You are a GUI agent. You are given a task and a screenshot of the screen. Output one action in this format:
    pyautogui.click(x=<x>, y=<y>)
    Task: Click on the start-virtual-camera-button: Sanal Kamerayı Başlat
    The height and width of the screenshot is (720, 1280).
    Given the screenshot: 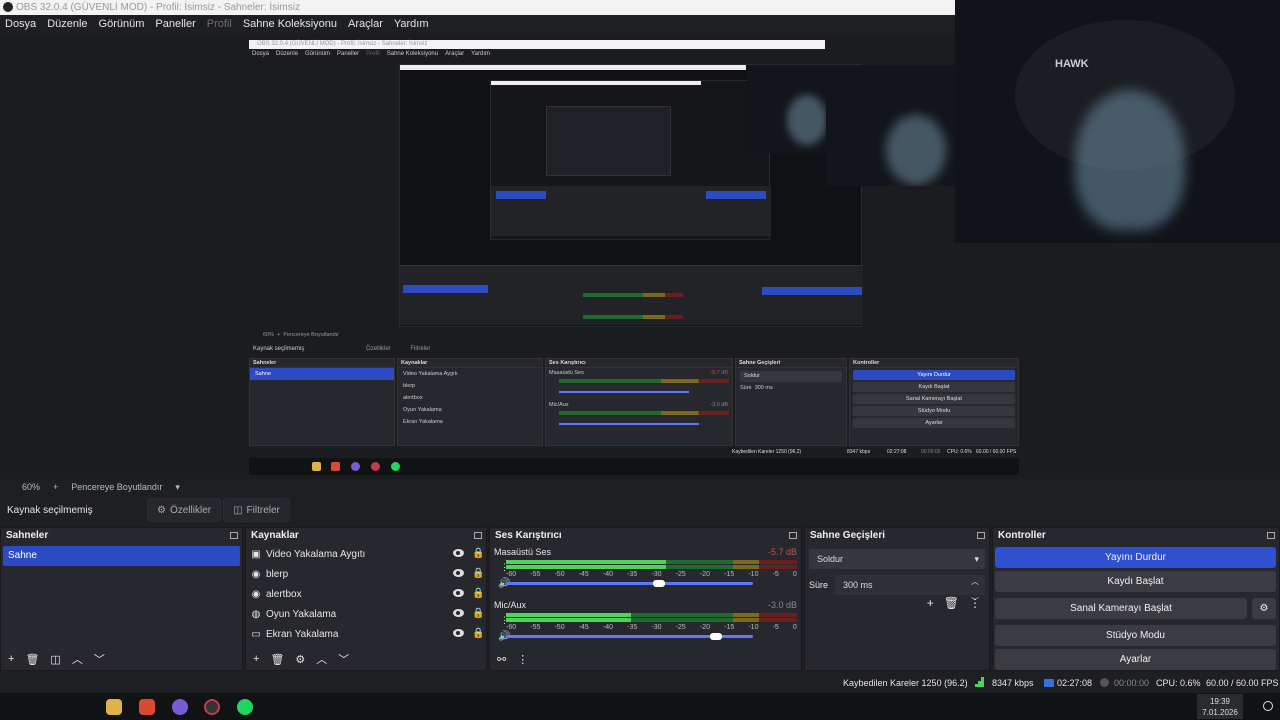 What is the action you would take?
    pyautogui.click(x=1121, y=608)
    